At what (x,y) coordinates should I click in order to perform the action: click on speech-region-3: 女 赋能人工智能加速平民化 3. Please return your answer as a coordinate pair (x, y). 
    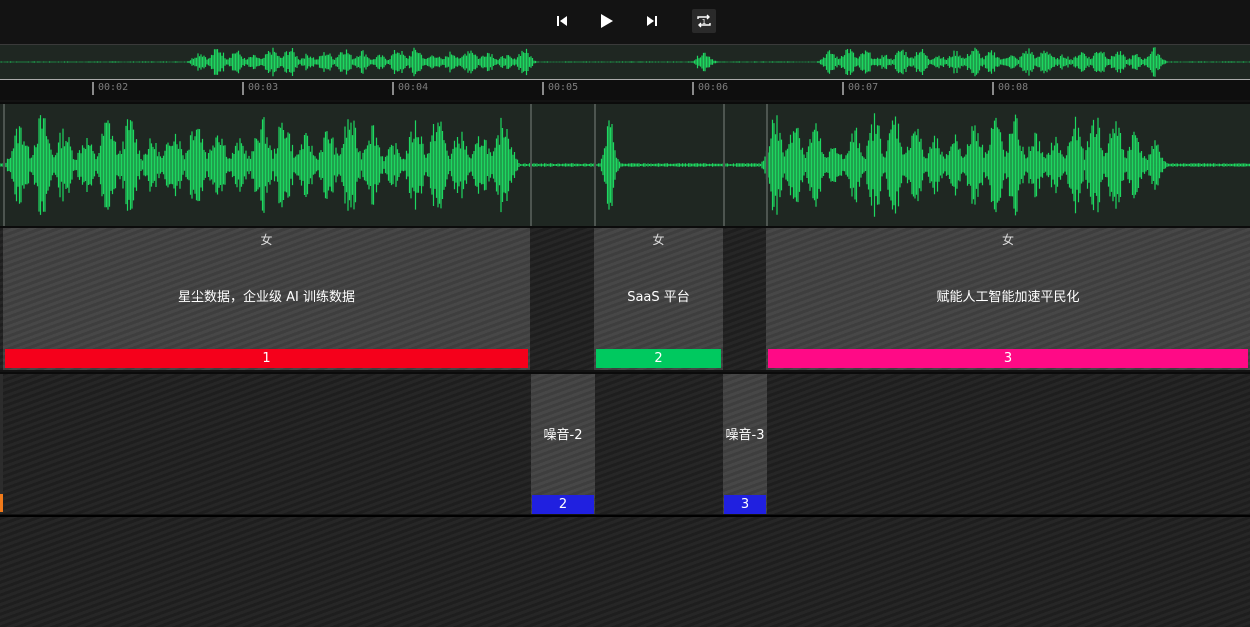
    Looking at the image, I should click on (1008, 299).